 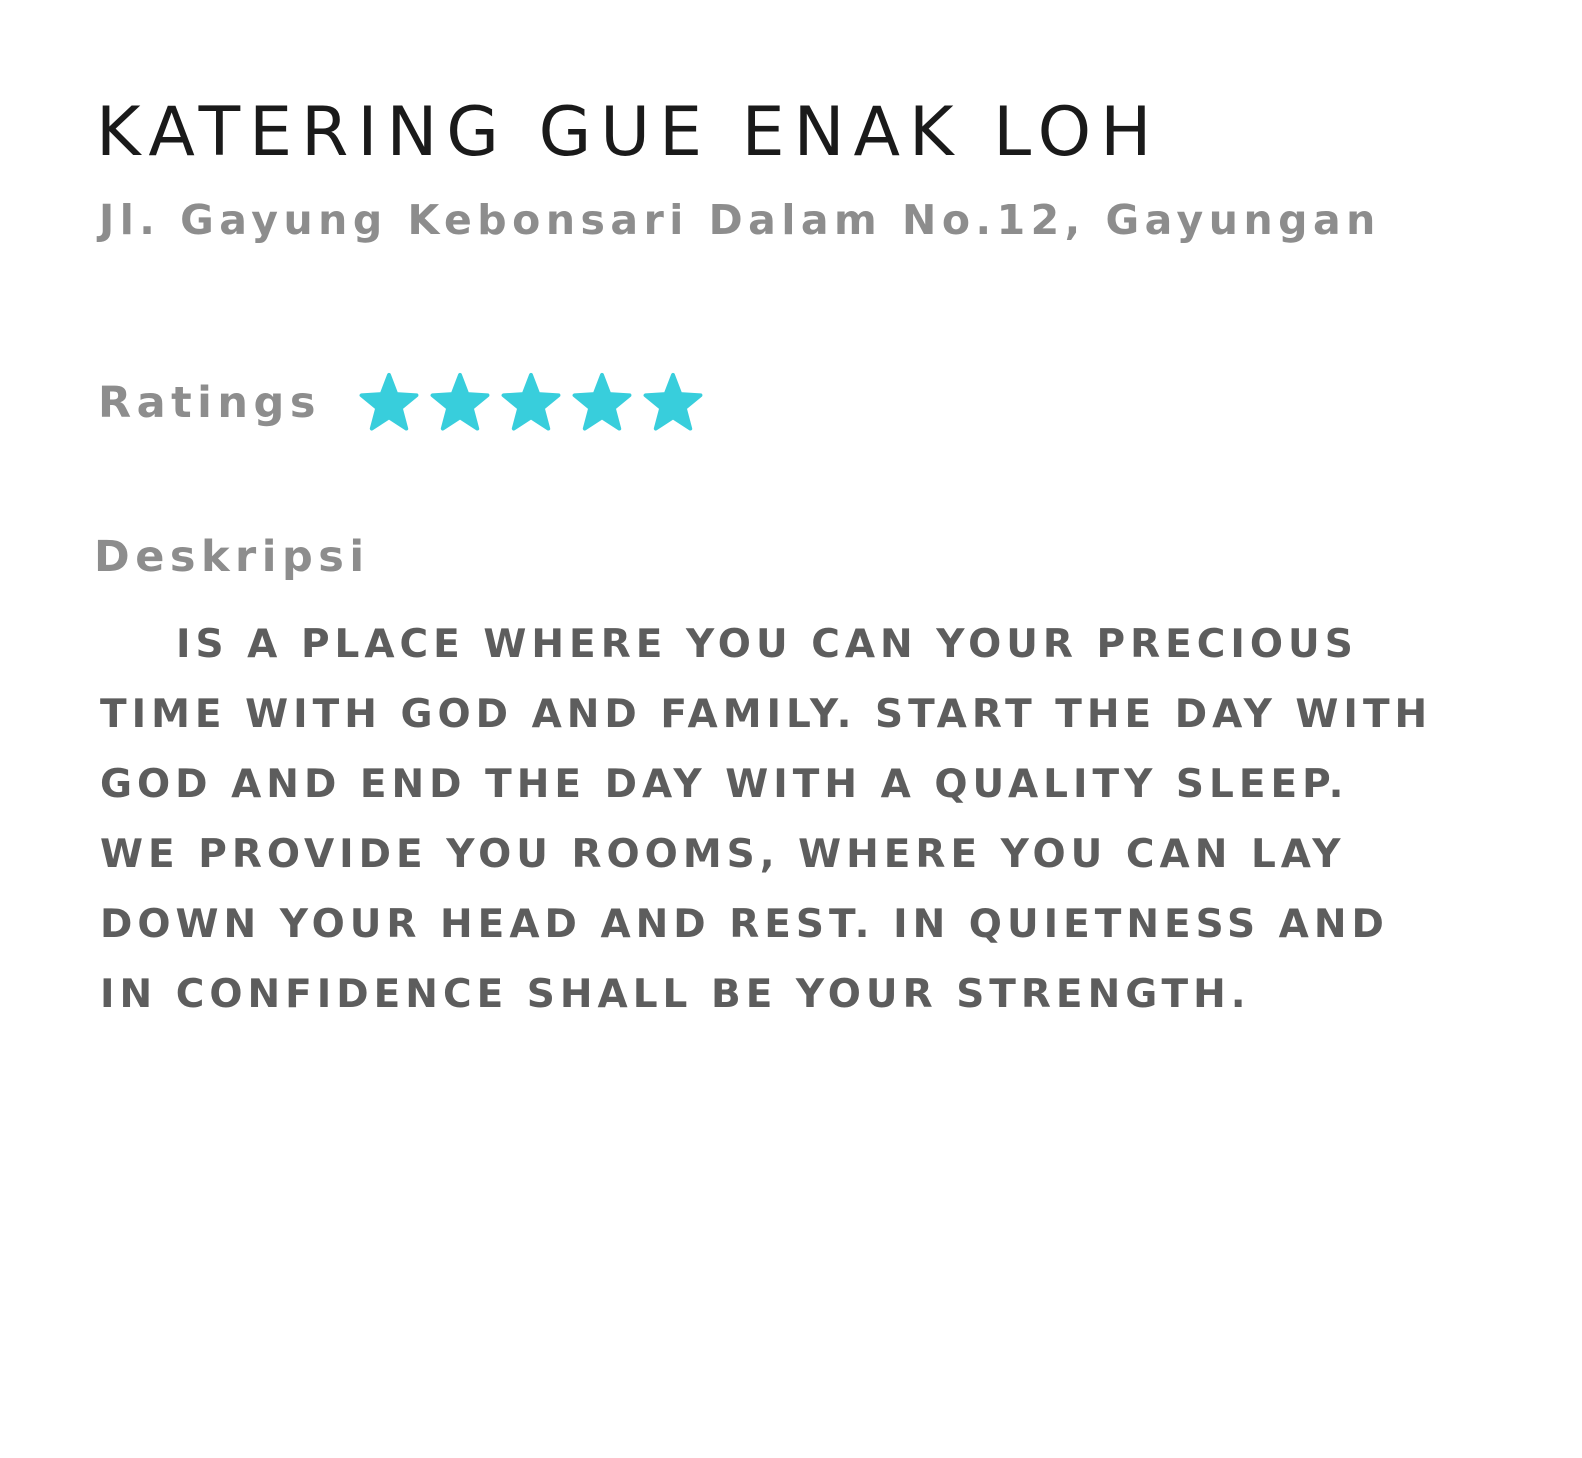 I want to click on star-rating, so click(x=531, y=403).